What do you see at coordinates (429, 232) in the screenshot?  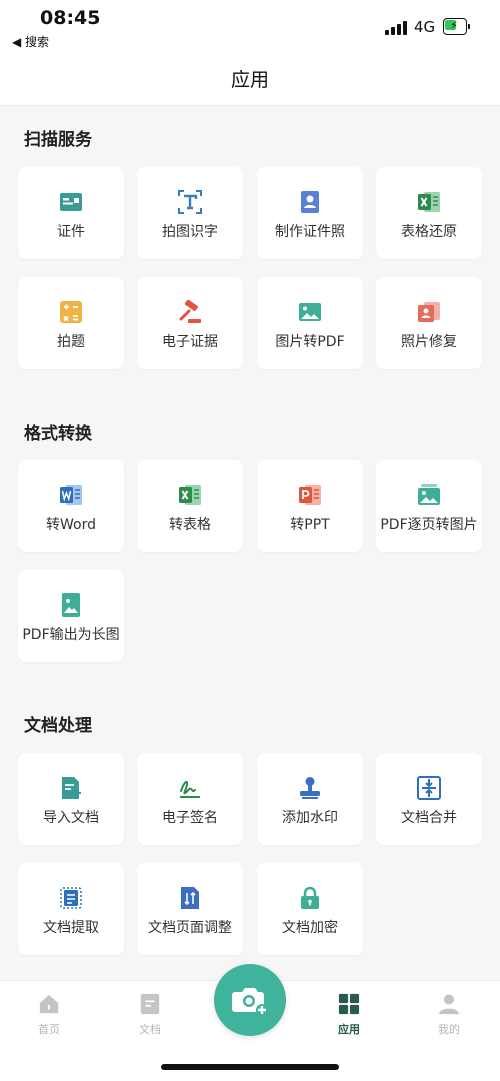 I see `app-card-label: 表格还原` at bounding box center [429, 232].